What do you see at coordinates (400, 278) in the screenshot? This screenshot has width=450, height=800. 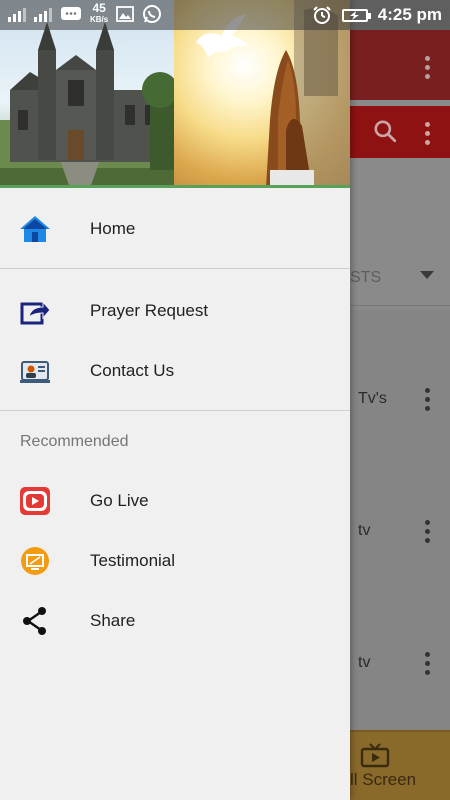 I see `filter-dropdown: STS` at bounding box center [400, 278].